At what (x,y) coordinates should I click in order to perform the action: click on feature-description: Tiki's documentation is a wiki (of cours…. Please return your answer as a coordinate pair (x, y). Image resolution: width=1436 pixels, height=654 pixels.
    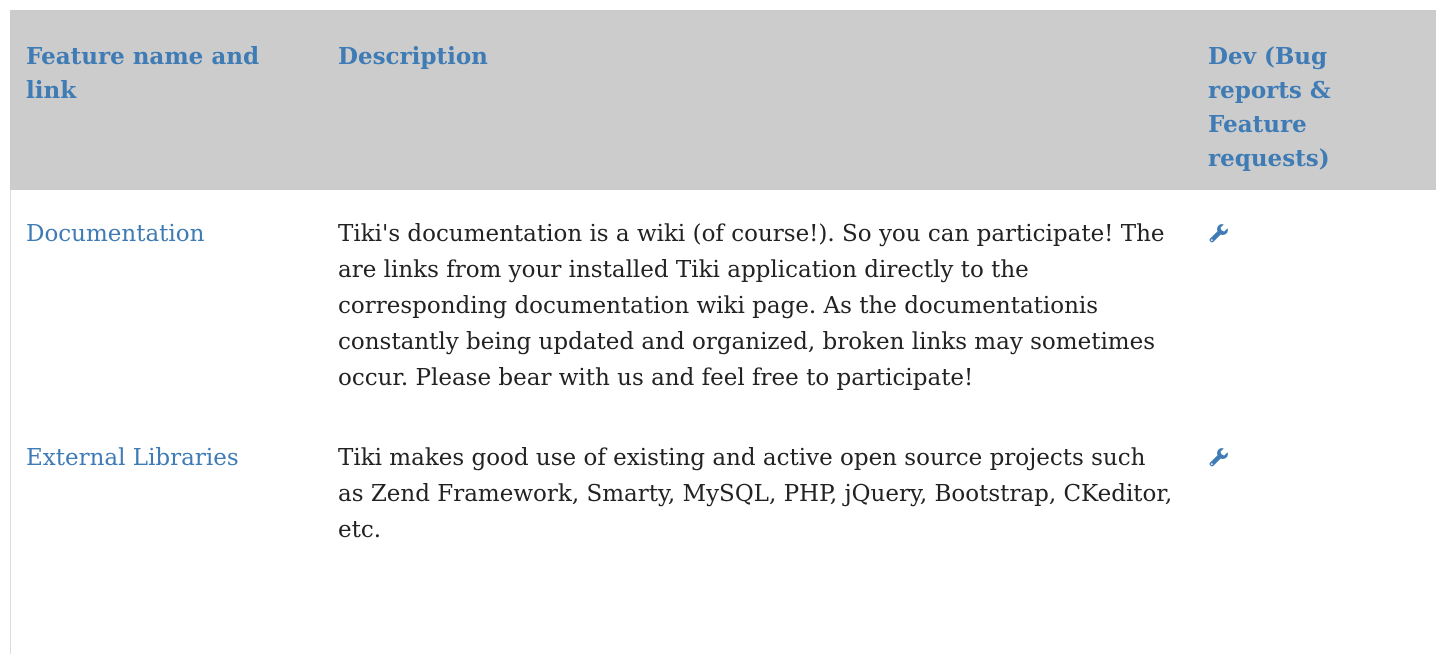
    Looking at the image, I should click on (751, 306).